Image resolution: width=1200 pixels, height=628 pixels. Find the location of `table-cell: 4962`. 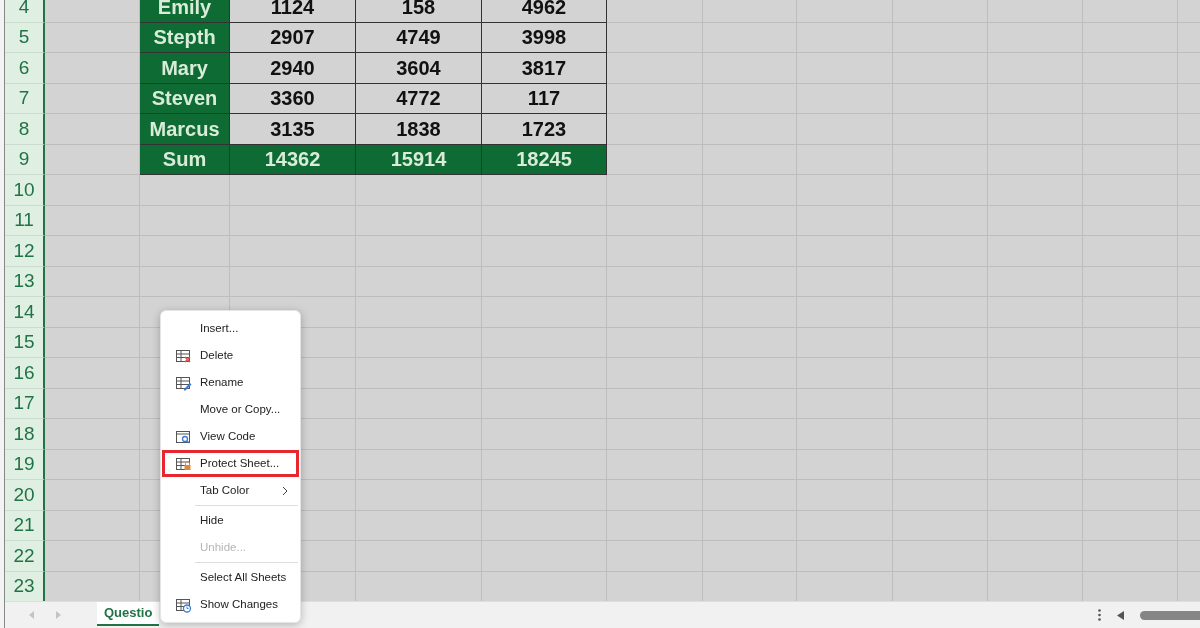

table-cell: 4962 is located at coordinates (544, 11).